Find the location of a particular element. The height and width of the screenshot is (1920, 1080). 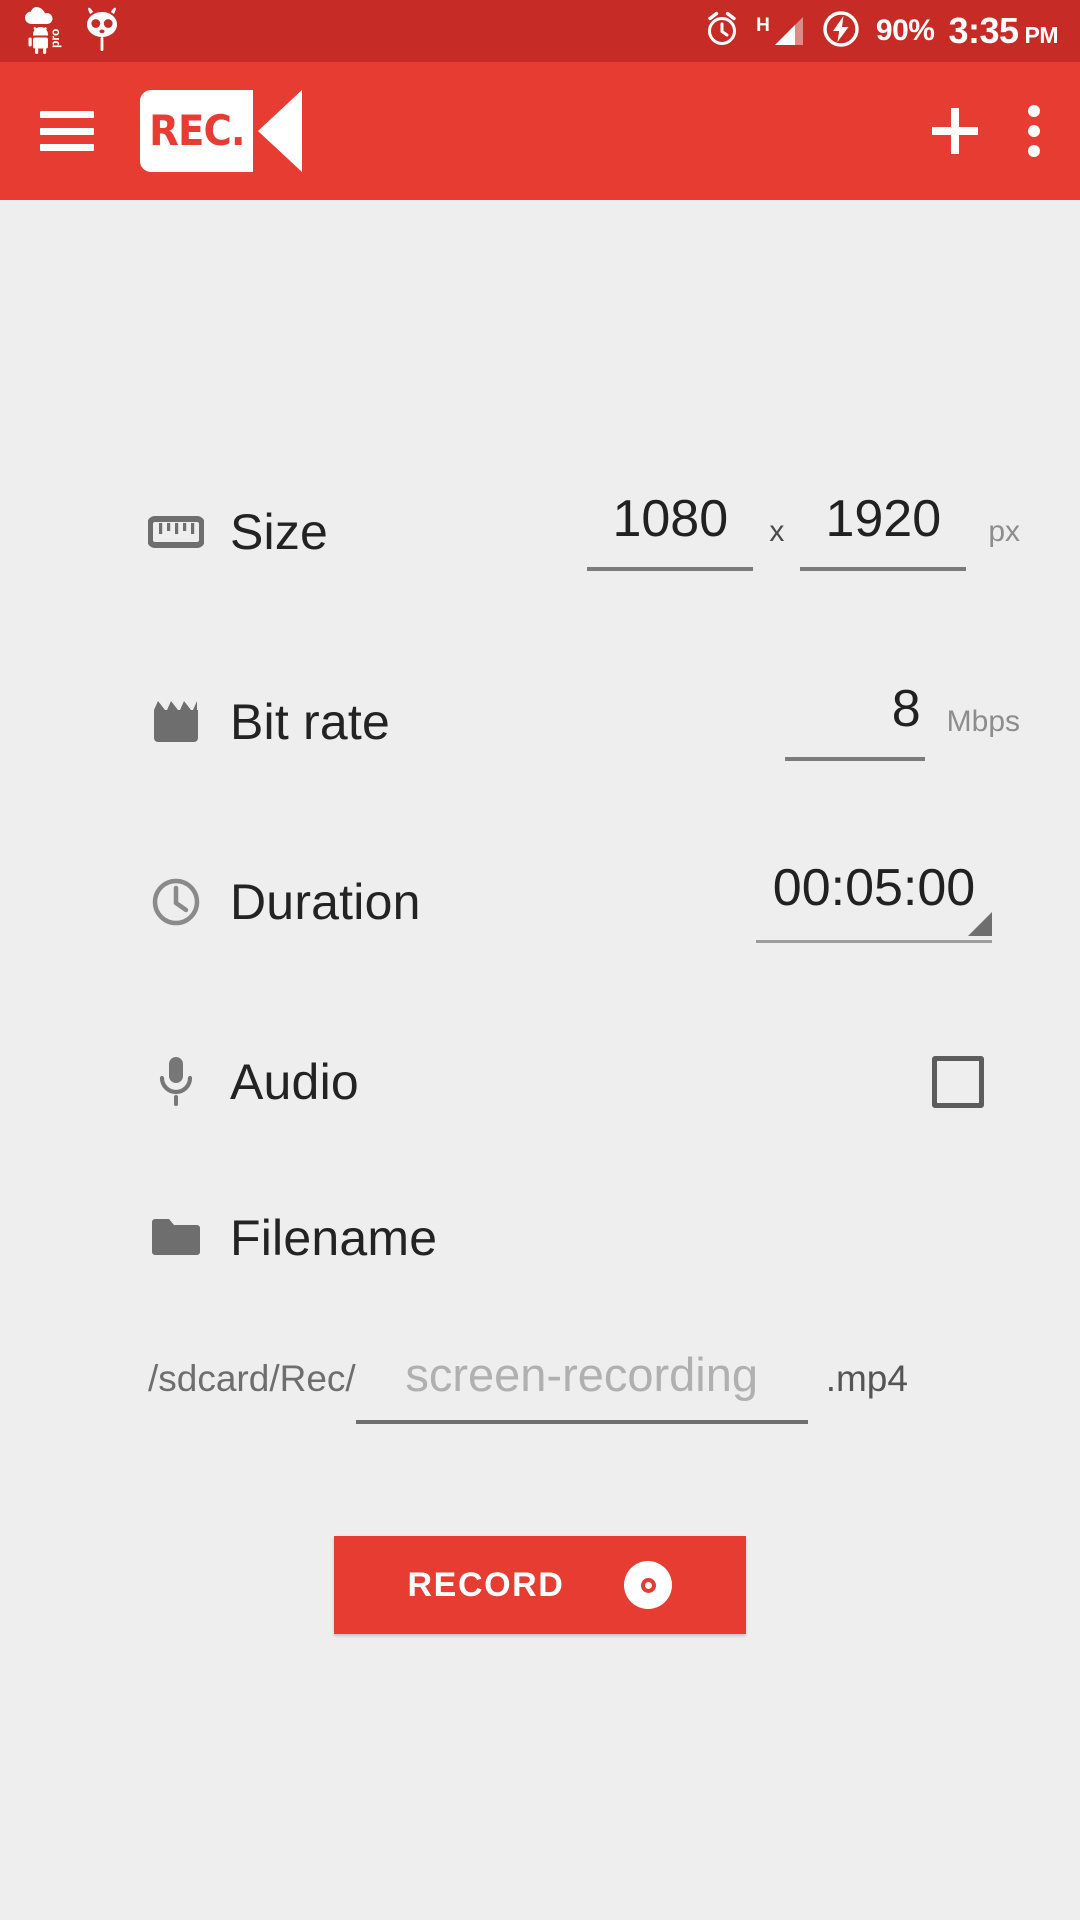

filename-placeholder: screen-recording is located at coordinates (582, 1374).